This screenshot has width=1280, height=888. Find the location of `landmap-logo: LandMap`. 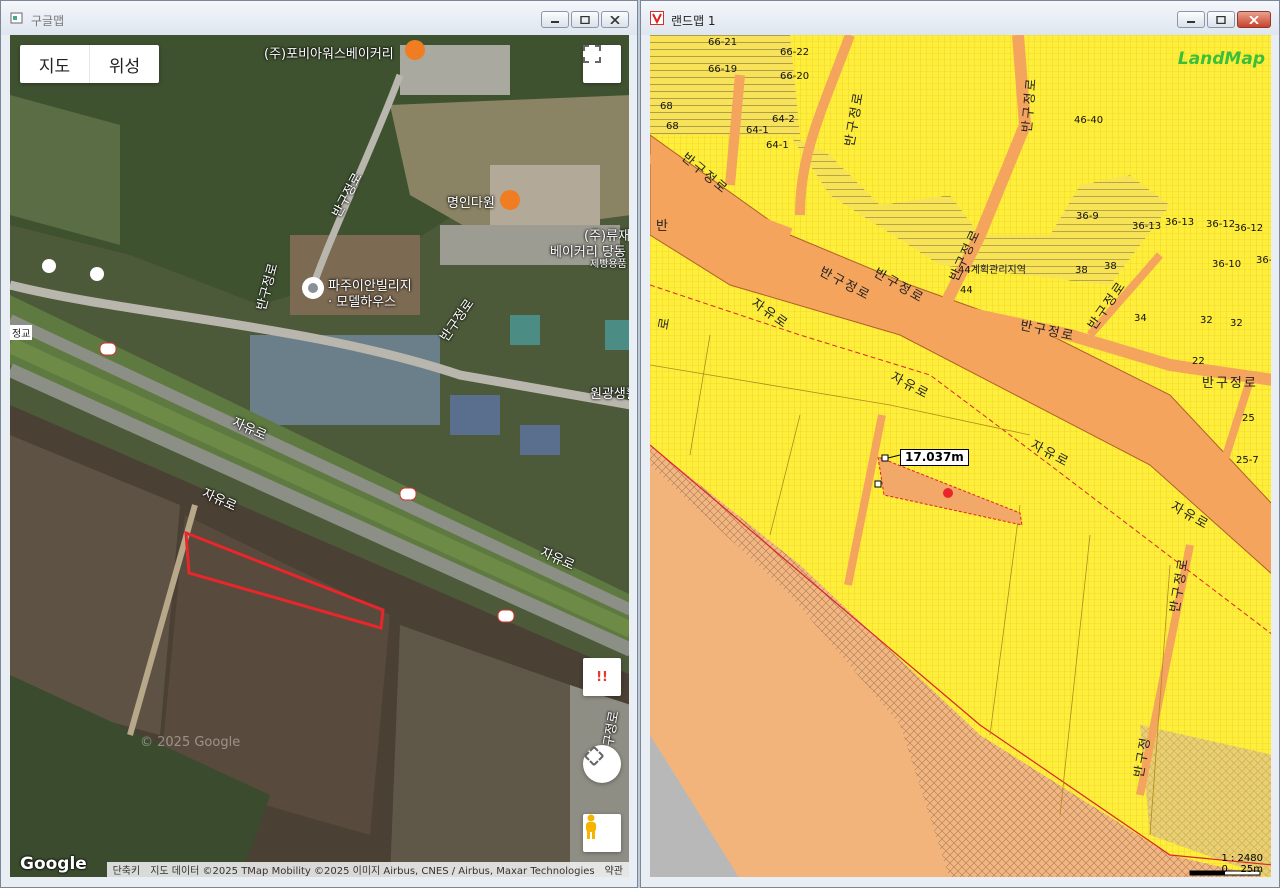

landmap-logo: LandMap is located at coordinates (1221, 59).